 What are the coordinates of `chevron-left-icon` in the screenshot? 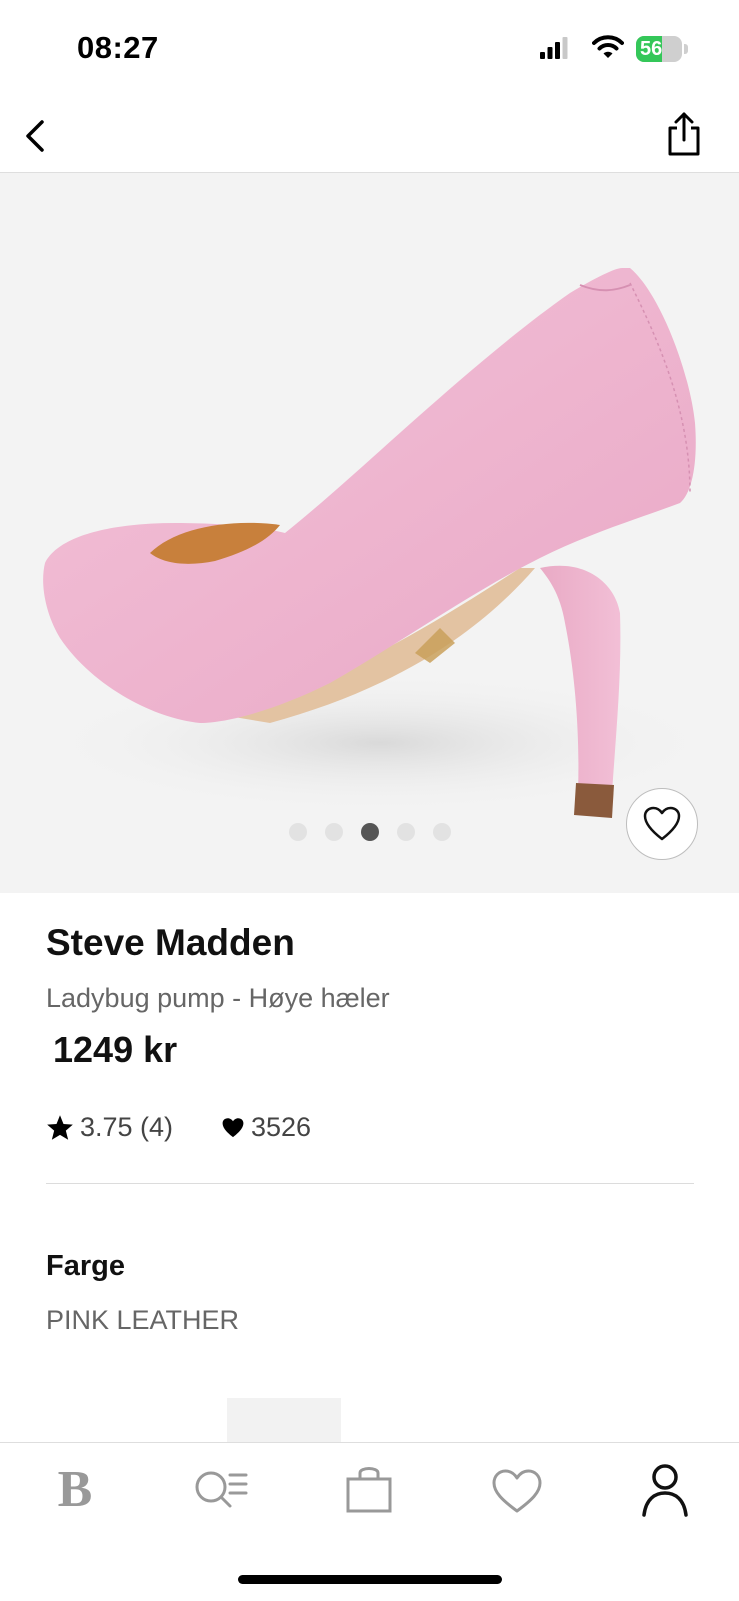 It's located at (35, 136).